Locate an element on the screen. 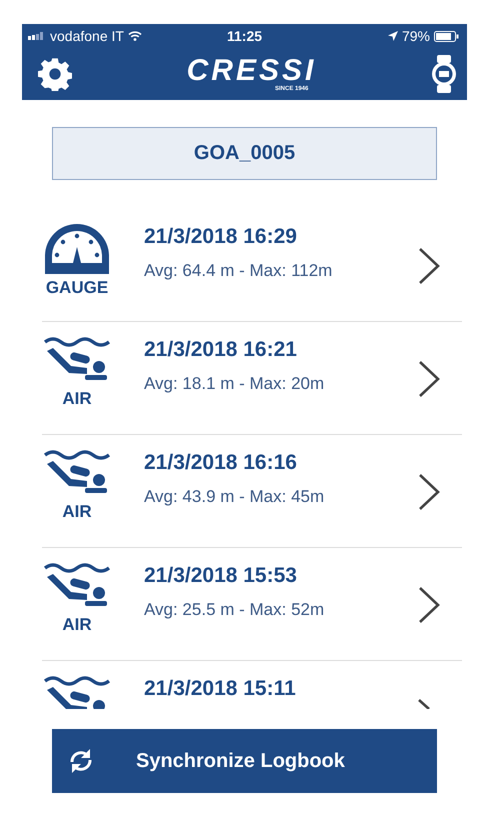 The width and height of the screenshot is (490, 840). dive-datetime: 21/3/2018 16:29 is located at coordinates (221, 237).